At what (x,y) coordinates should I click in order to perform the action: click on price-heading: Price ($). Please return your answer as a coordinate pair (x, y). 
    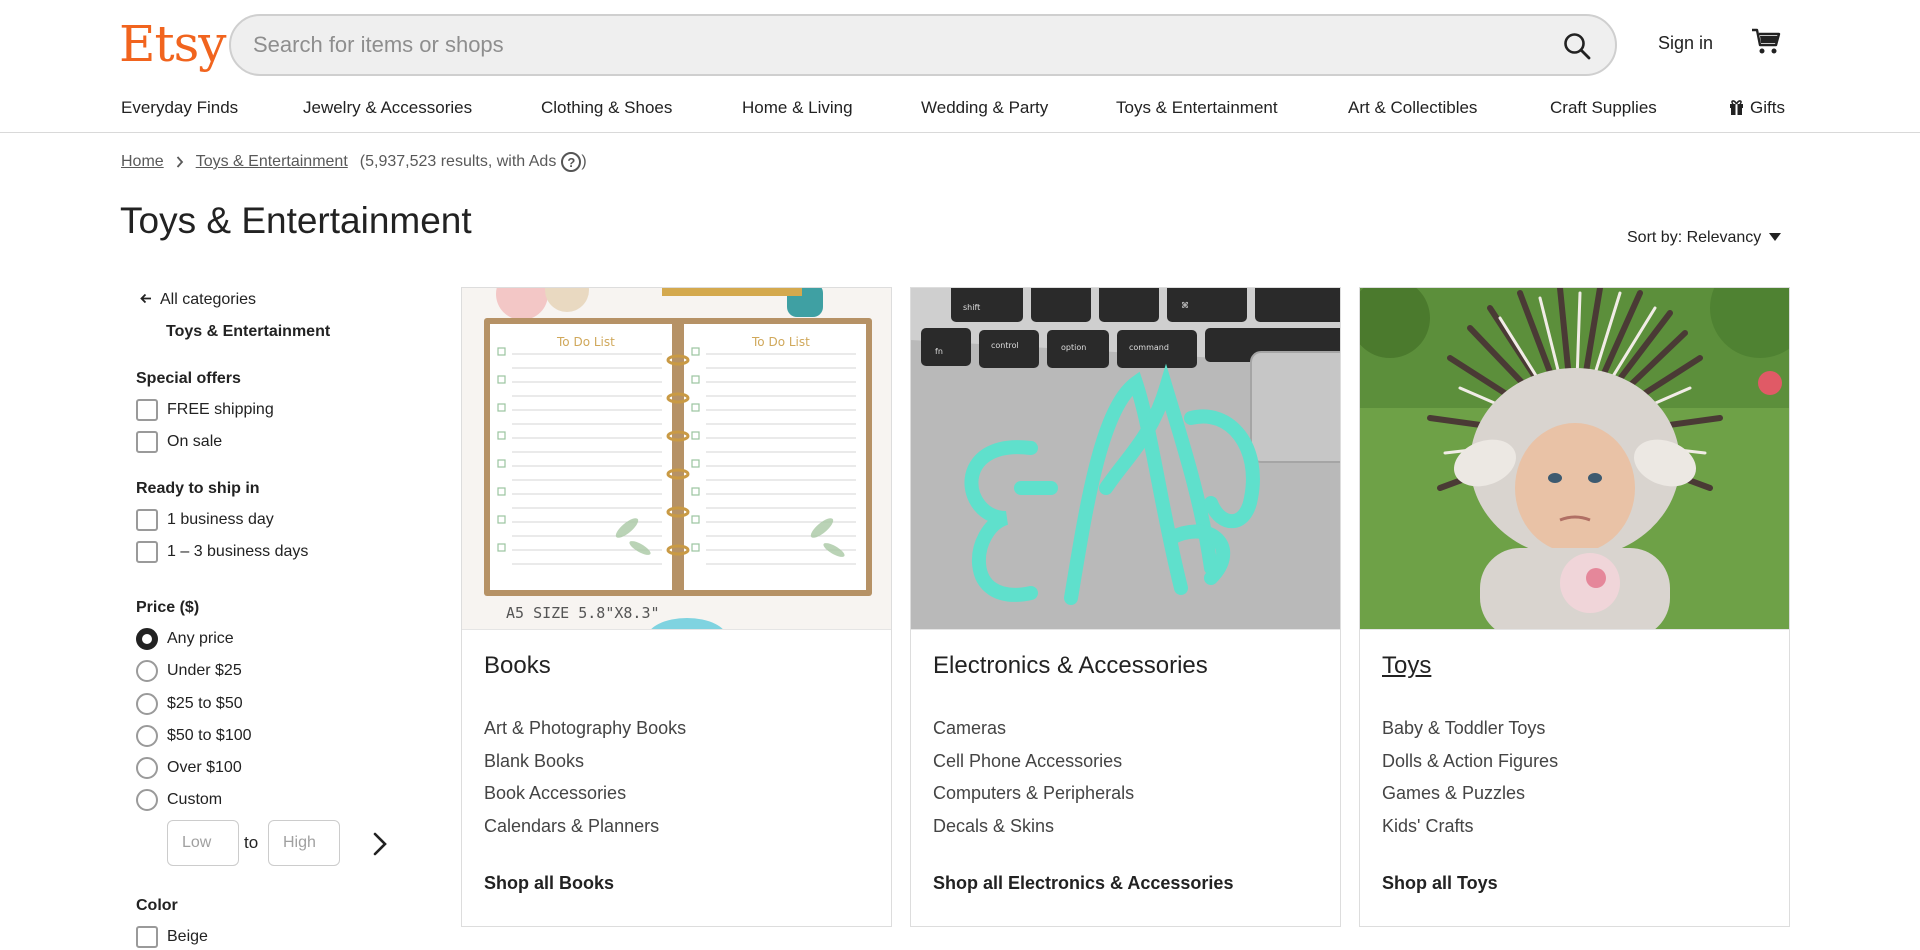
    Looking at the image, I should click on (168, 607).